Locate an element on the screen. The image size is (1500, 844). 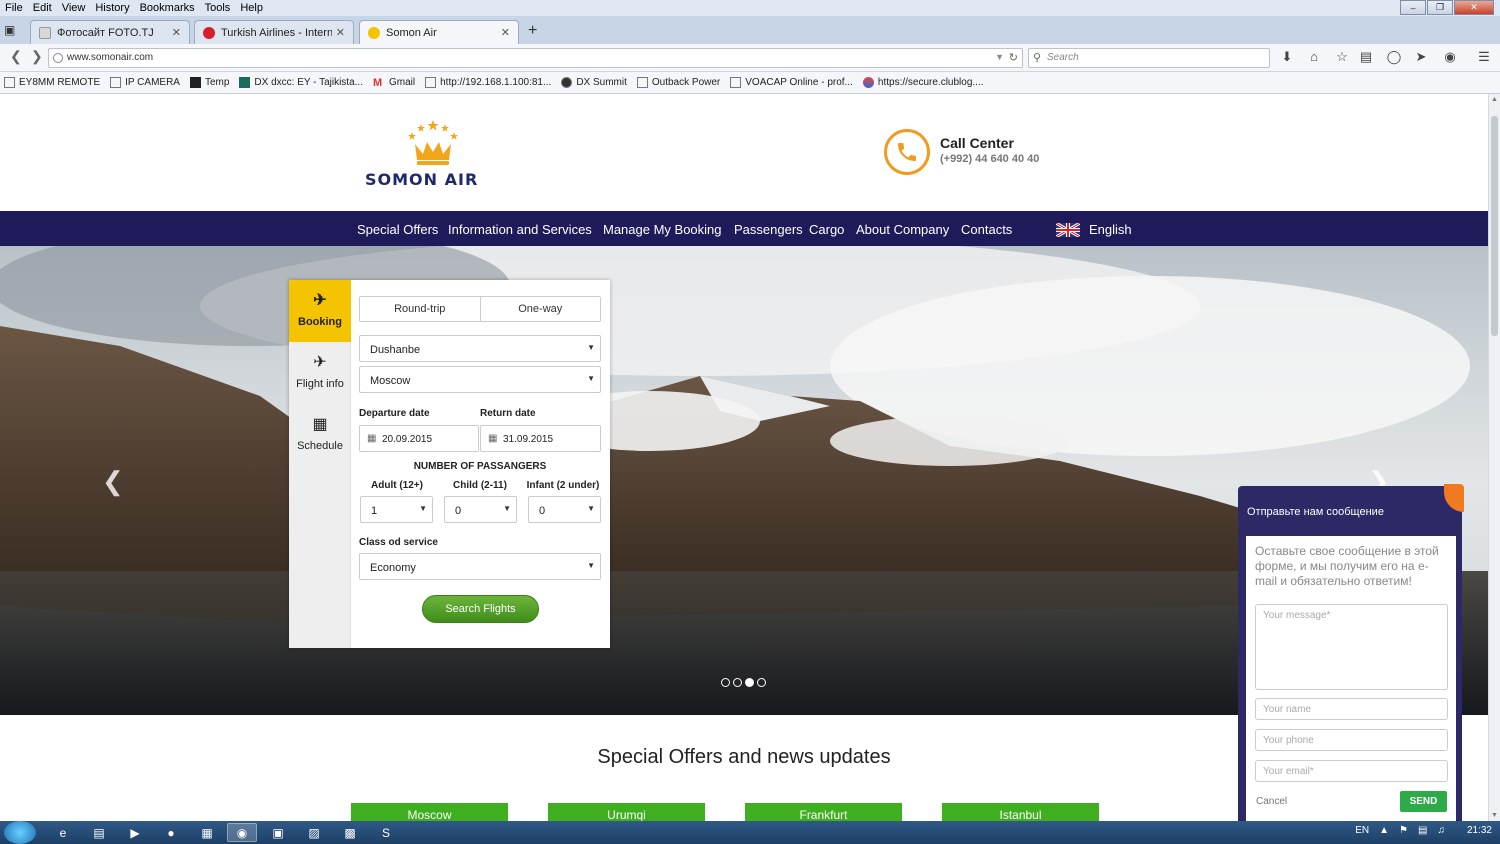
menu-bookmarks: Bookmarks is located at coordinates (167, 8).